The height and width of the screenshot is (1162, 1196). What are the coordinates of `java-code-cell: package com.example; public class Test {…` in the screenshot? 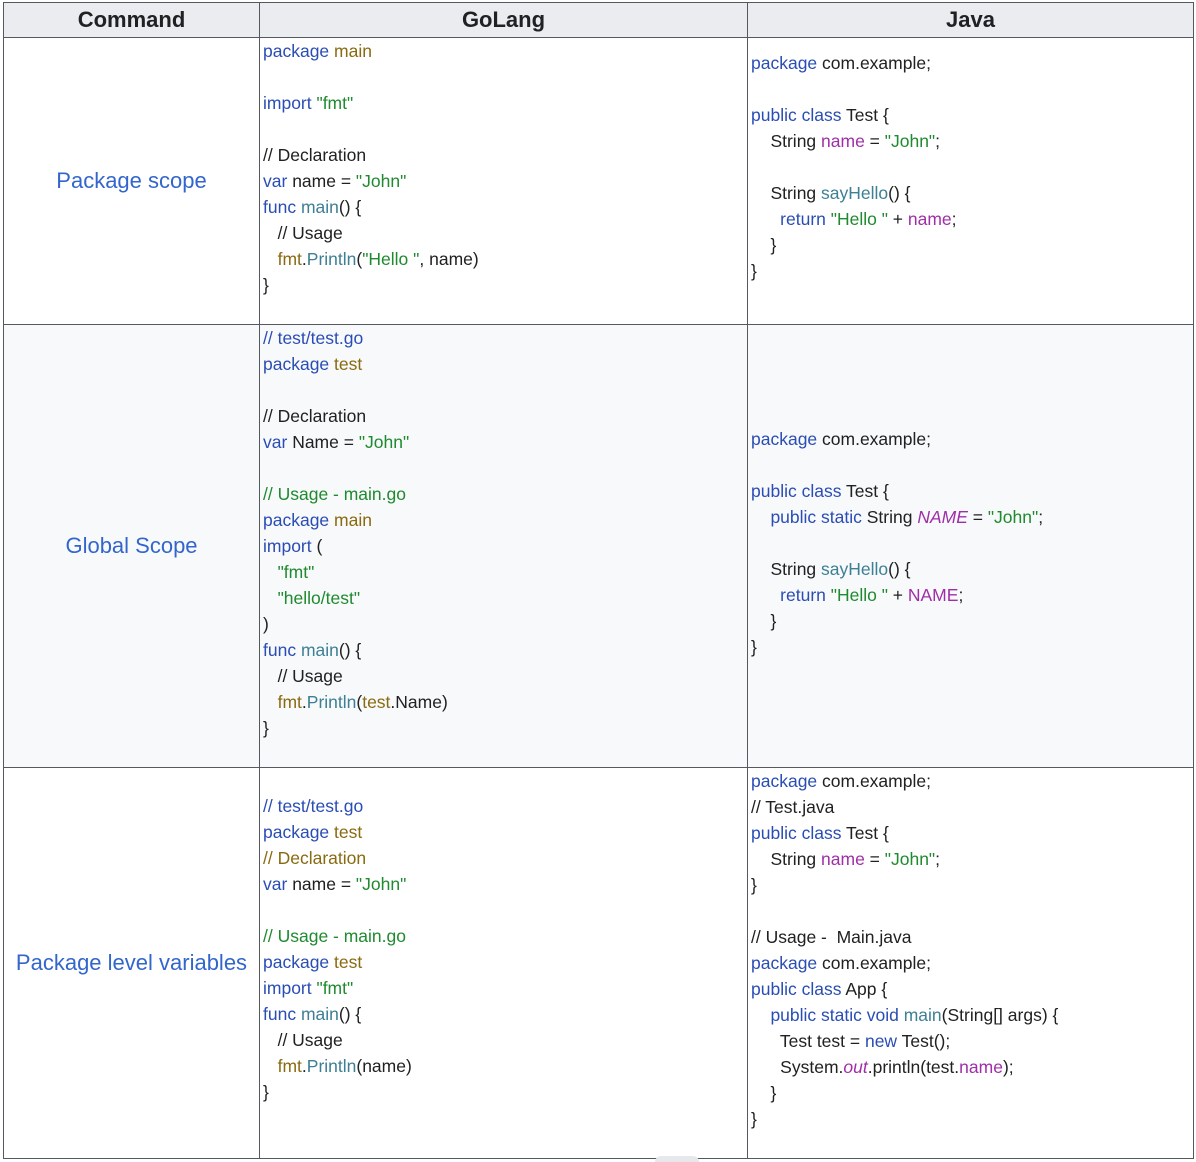 It's located at (970, 546).